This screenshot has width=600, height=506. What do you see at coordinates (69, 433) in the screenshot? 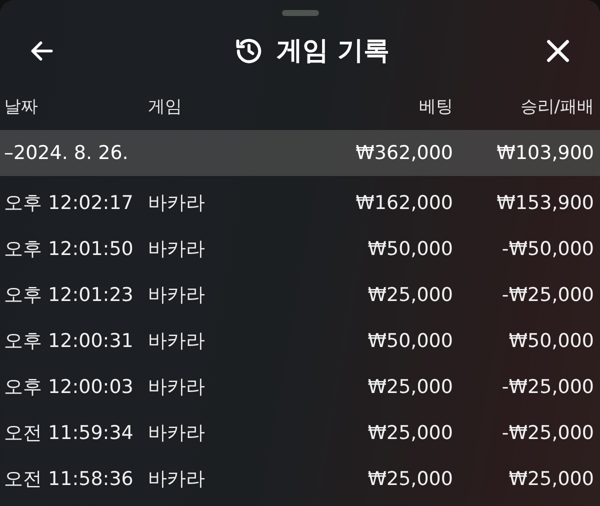
I see `table-cell-text: 오전 11:59:34` at bounding box center [69, 433].